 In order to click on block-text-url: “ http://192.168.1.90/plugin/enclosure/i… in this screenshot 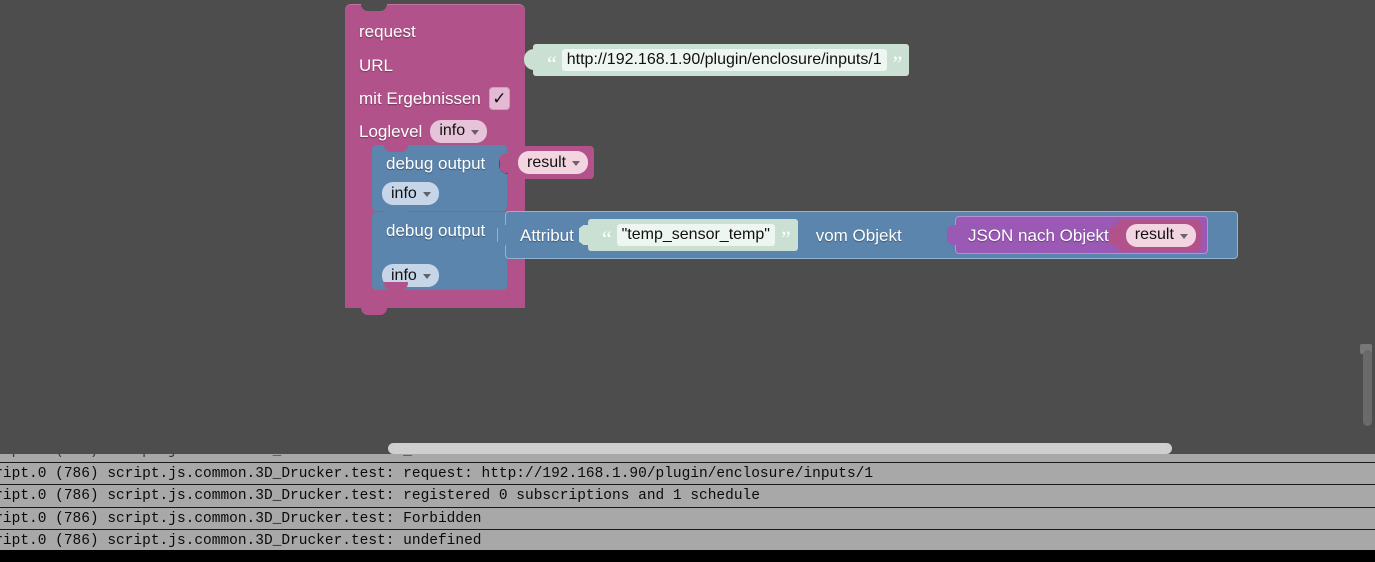, I will do `click(717, 60)`.